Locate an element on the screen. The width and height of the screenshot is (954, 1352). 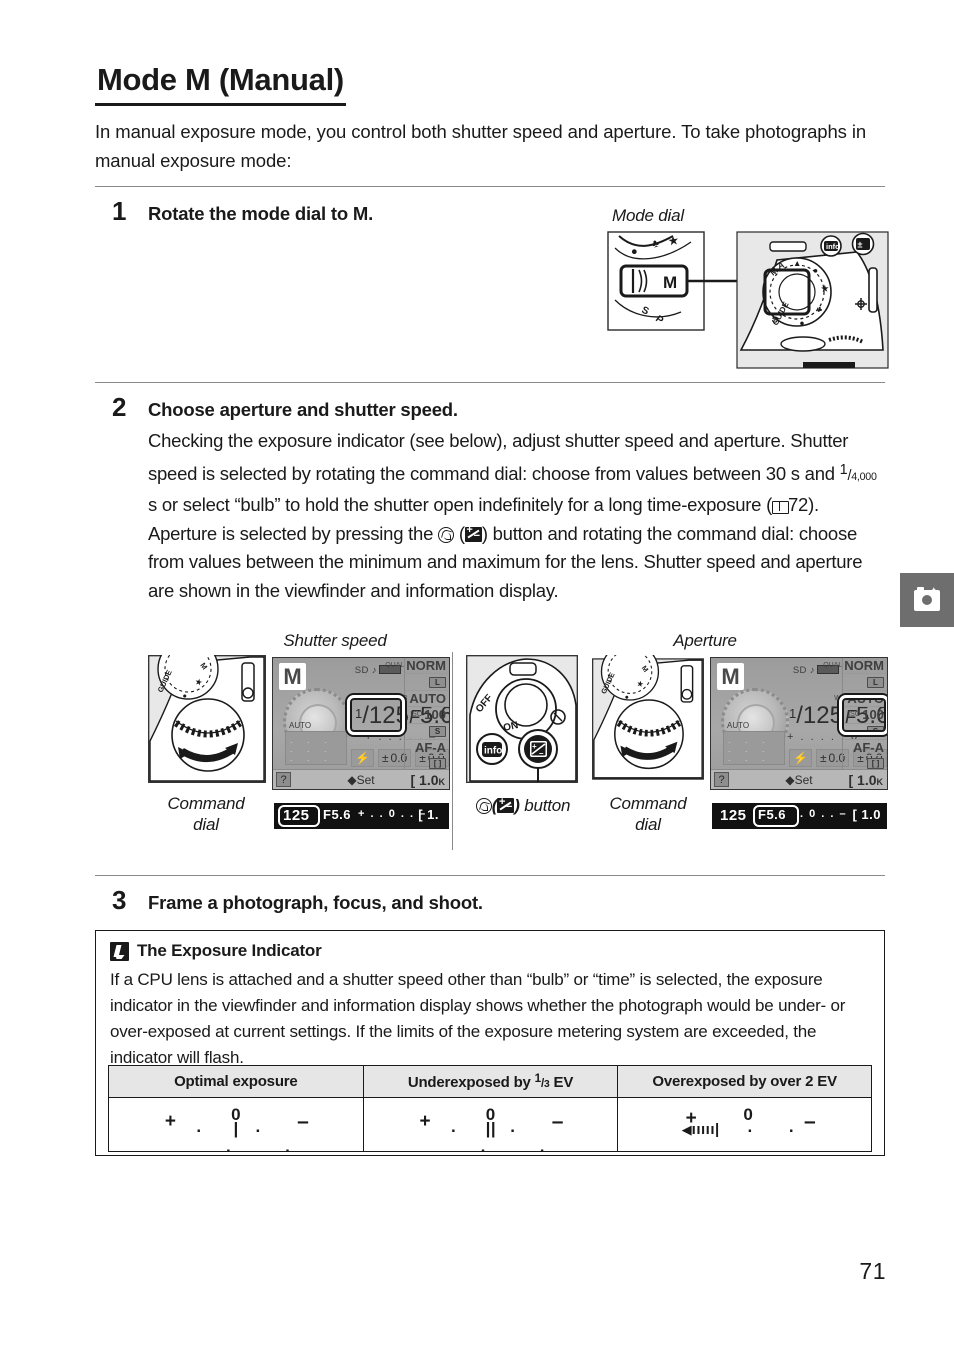
exposure-comp-icon-caption: − is located at coordinates (506, 804).